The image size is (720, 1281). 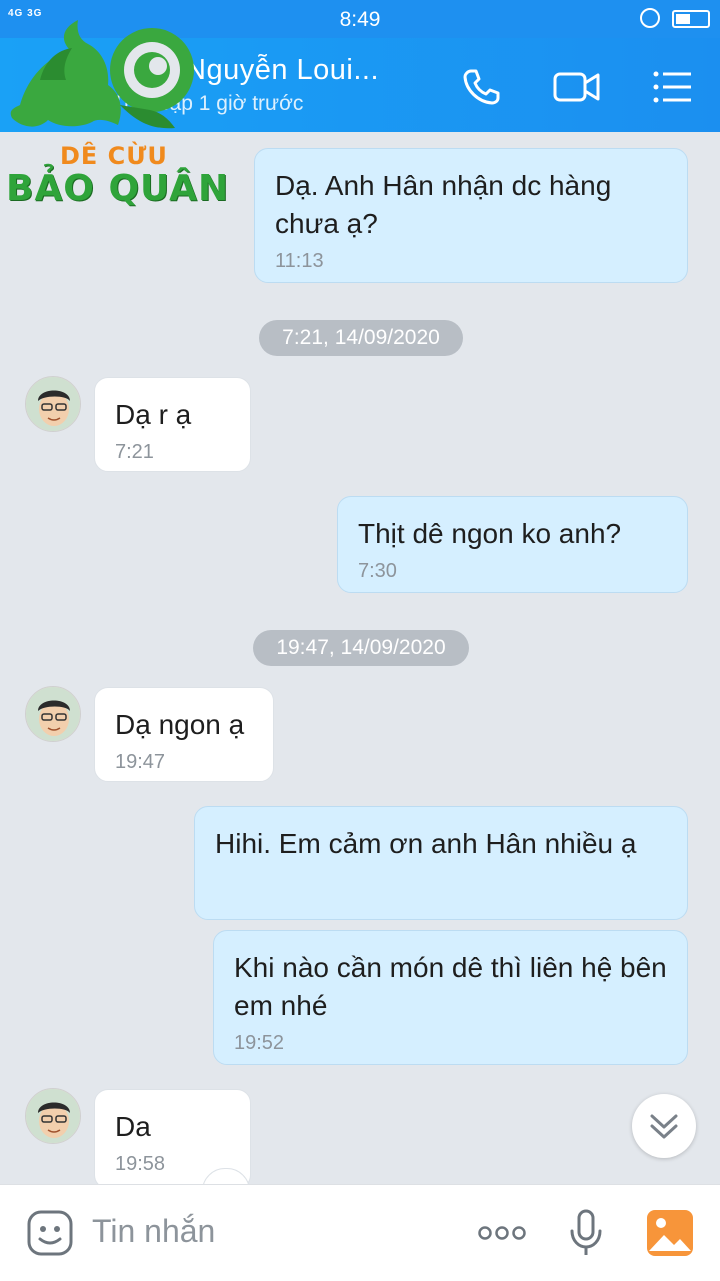 I want to click on voice-message-button, so click(x=586, y=1233).